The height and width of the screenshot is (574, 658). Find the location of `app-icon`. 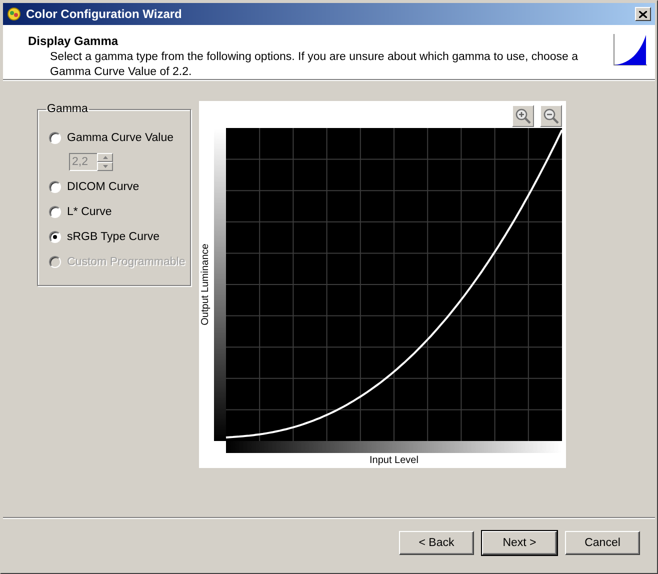

app-icon is located at coordinates (14, 14).